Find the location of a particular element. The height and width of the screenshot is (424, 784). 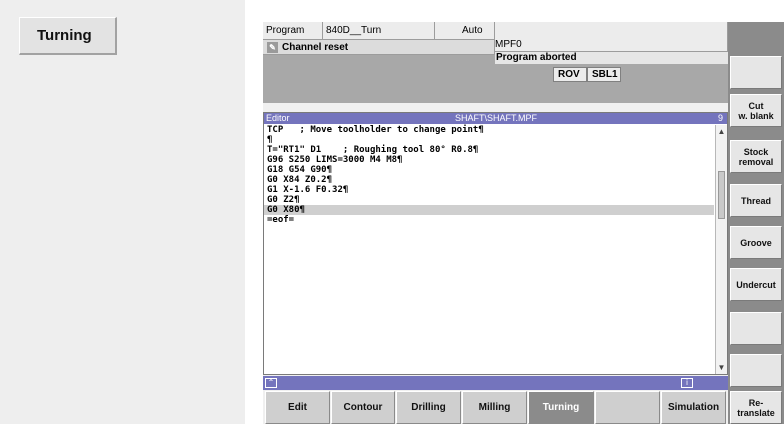

program-status: Program aborted is located at coordinates (611, 58).